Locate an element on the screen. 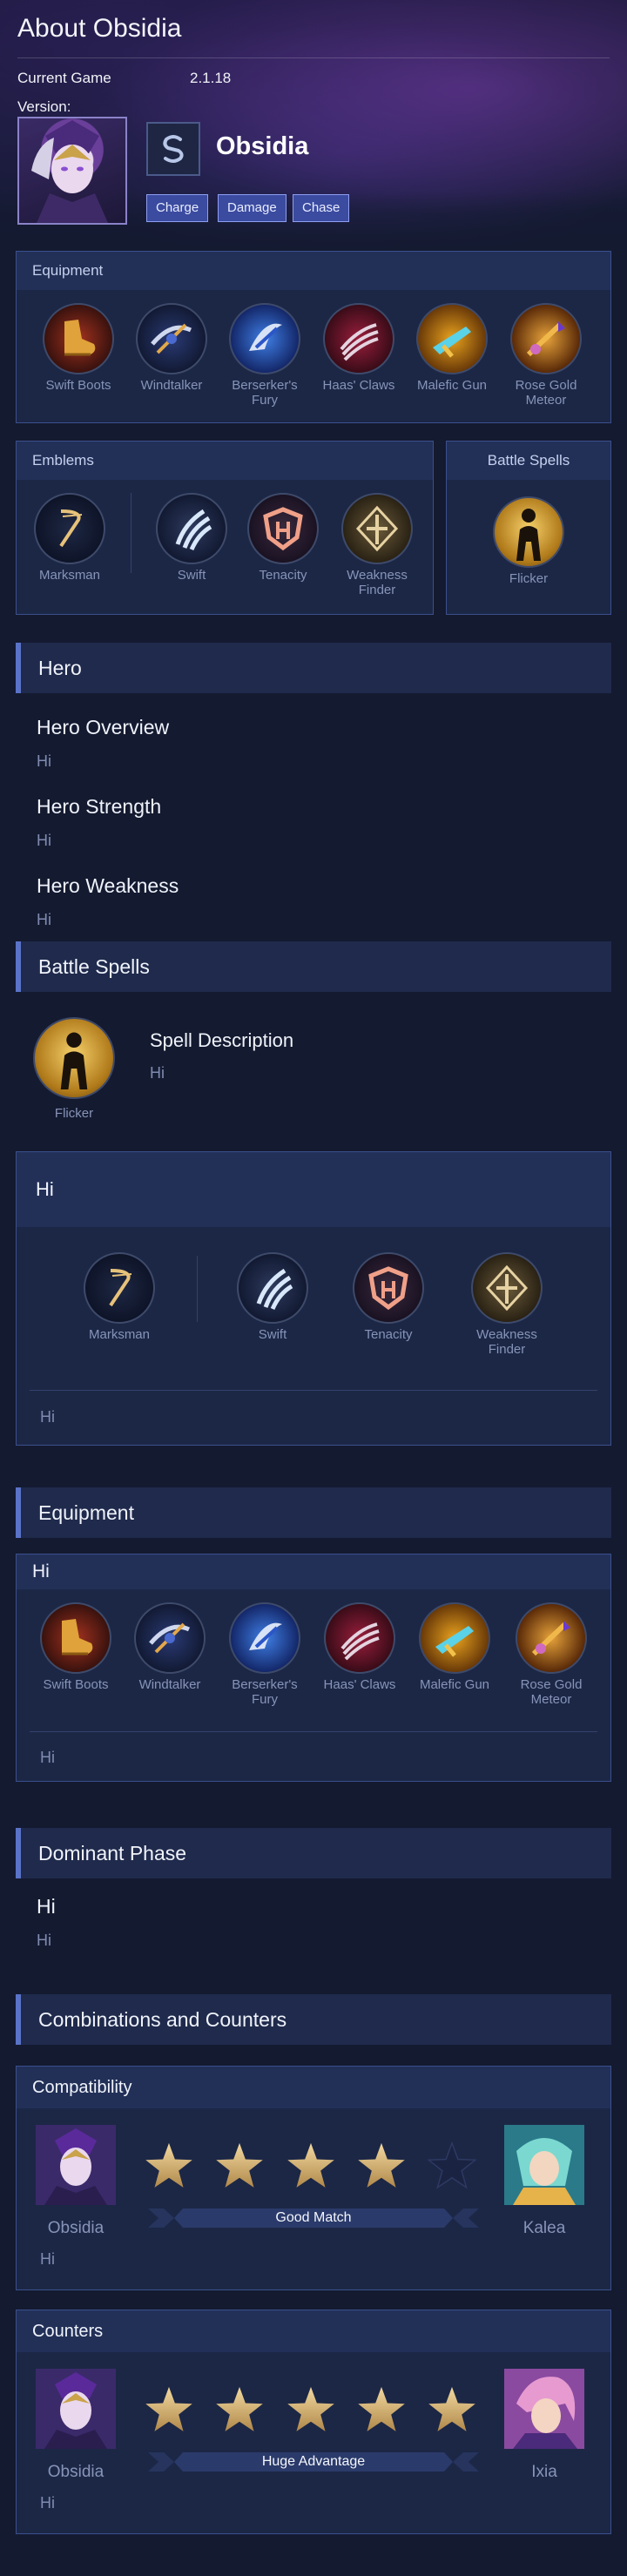 This screenshot has height=2576, width=627. battle-spell-flicker: Flicker is located at coordinates (74, 1069).